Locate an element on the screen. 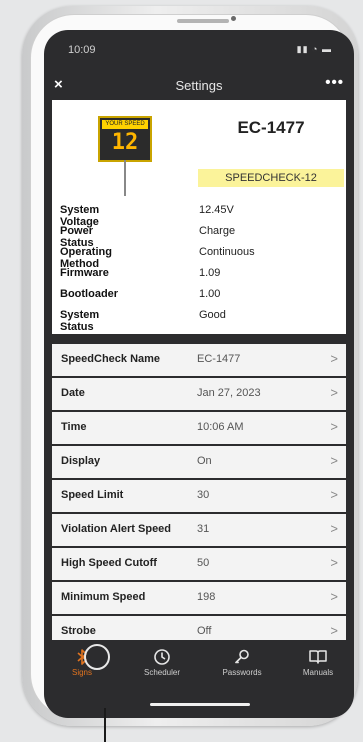 This screenshot has height=742, width=363. info-value: 12.45V is located at coordinates (216, 210).